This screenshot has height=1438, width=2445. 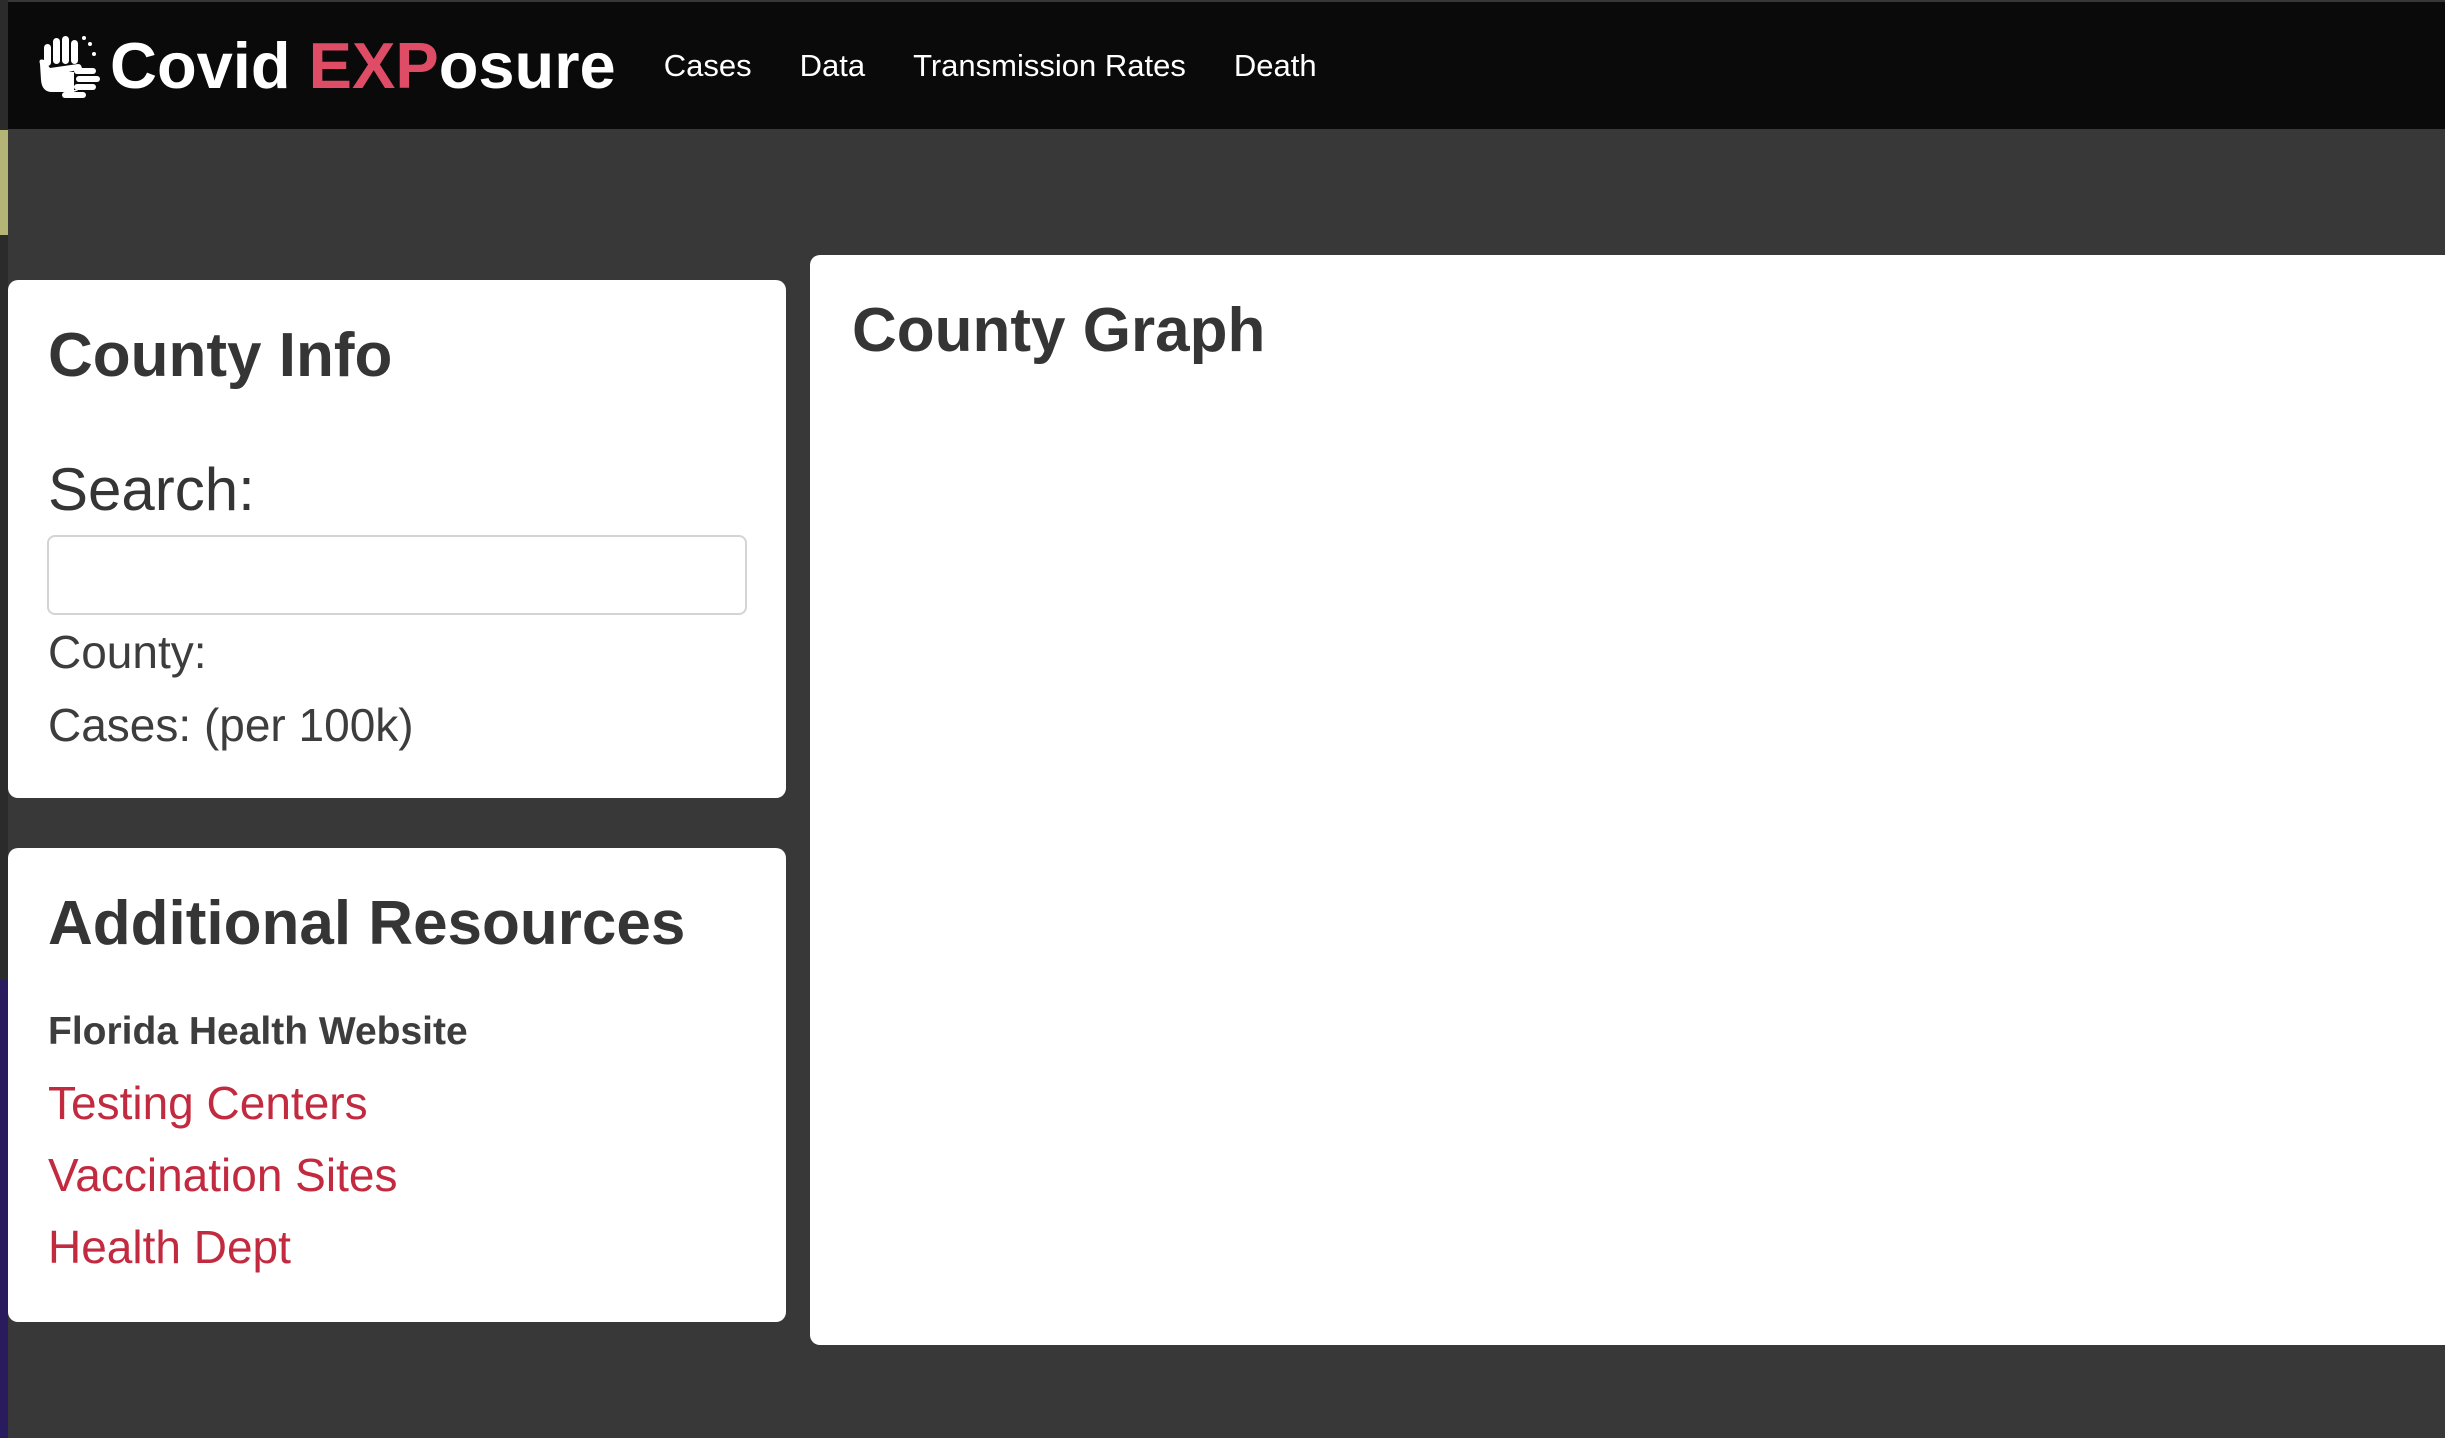 I want to click on search-input, so click(x=397, y=575).